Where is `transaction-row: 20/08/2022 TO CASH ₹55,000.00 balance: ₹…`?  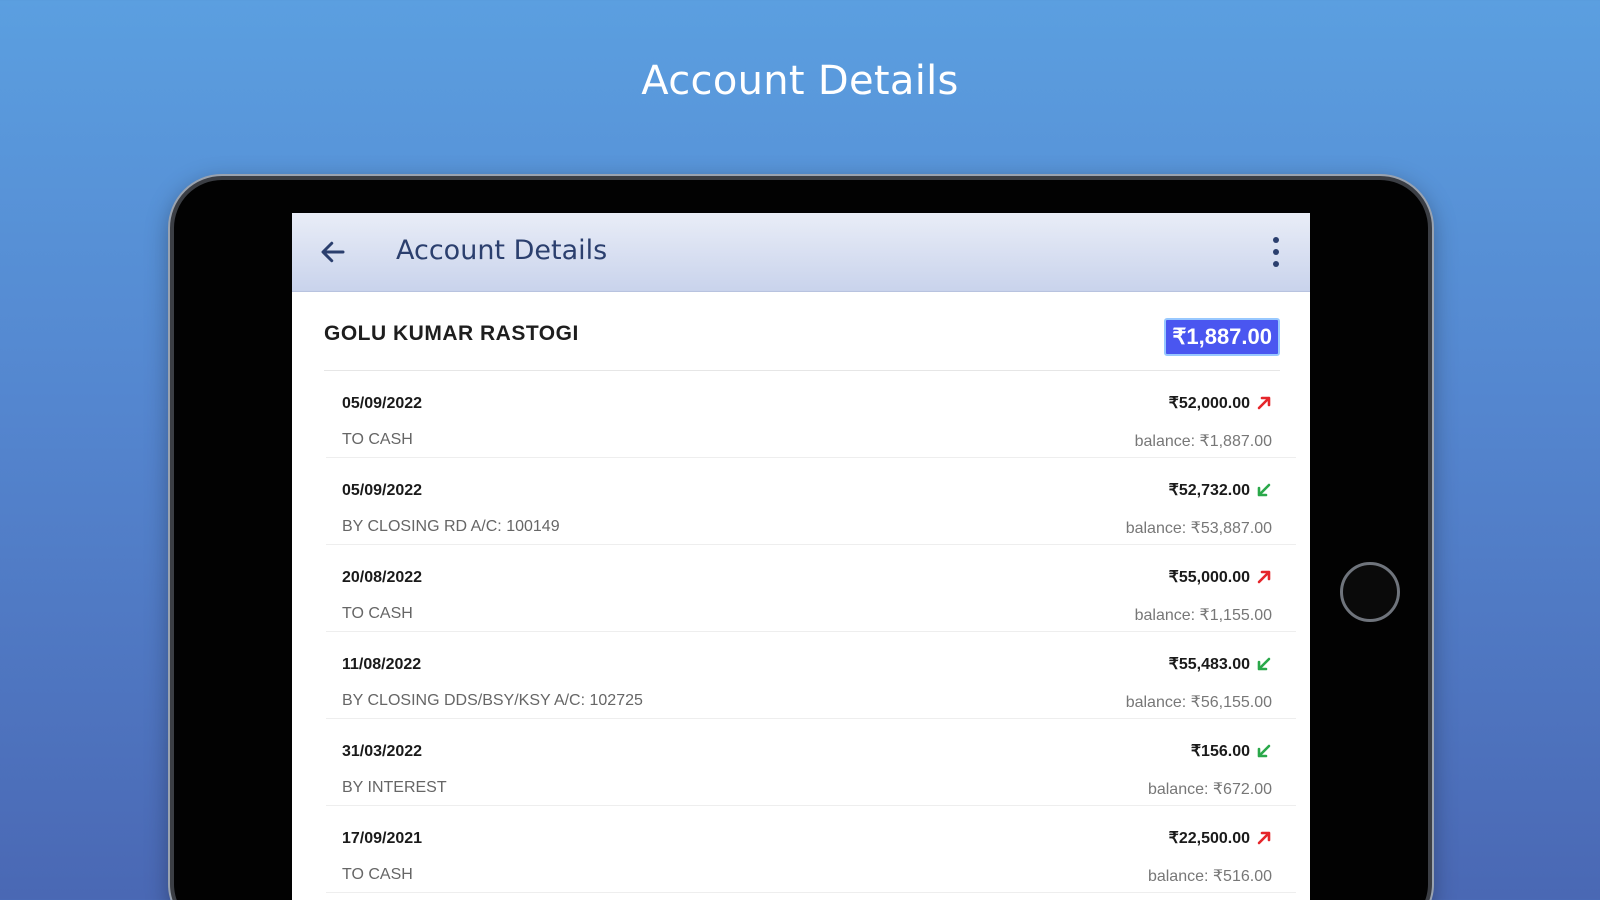 transaction-row: 20/08/2022 TO CASH ₹55,000.00 balance: ₹… is located at coordinates (811, 588).